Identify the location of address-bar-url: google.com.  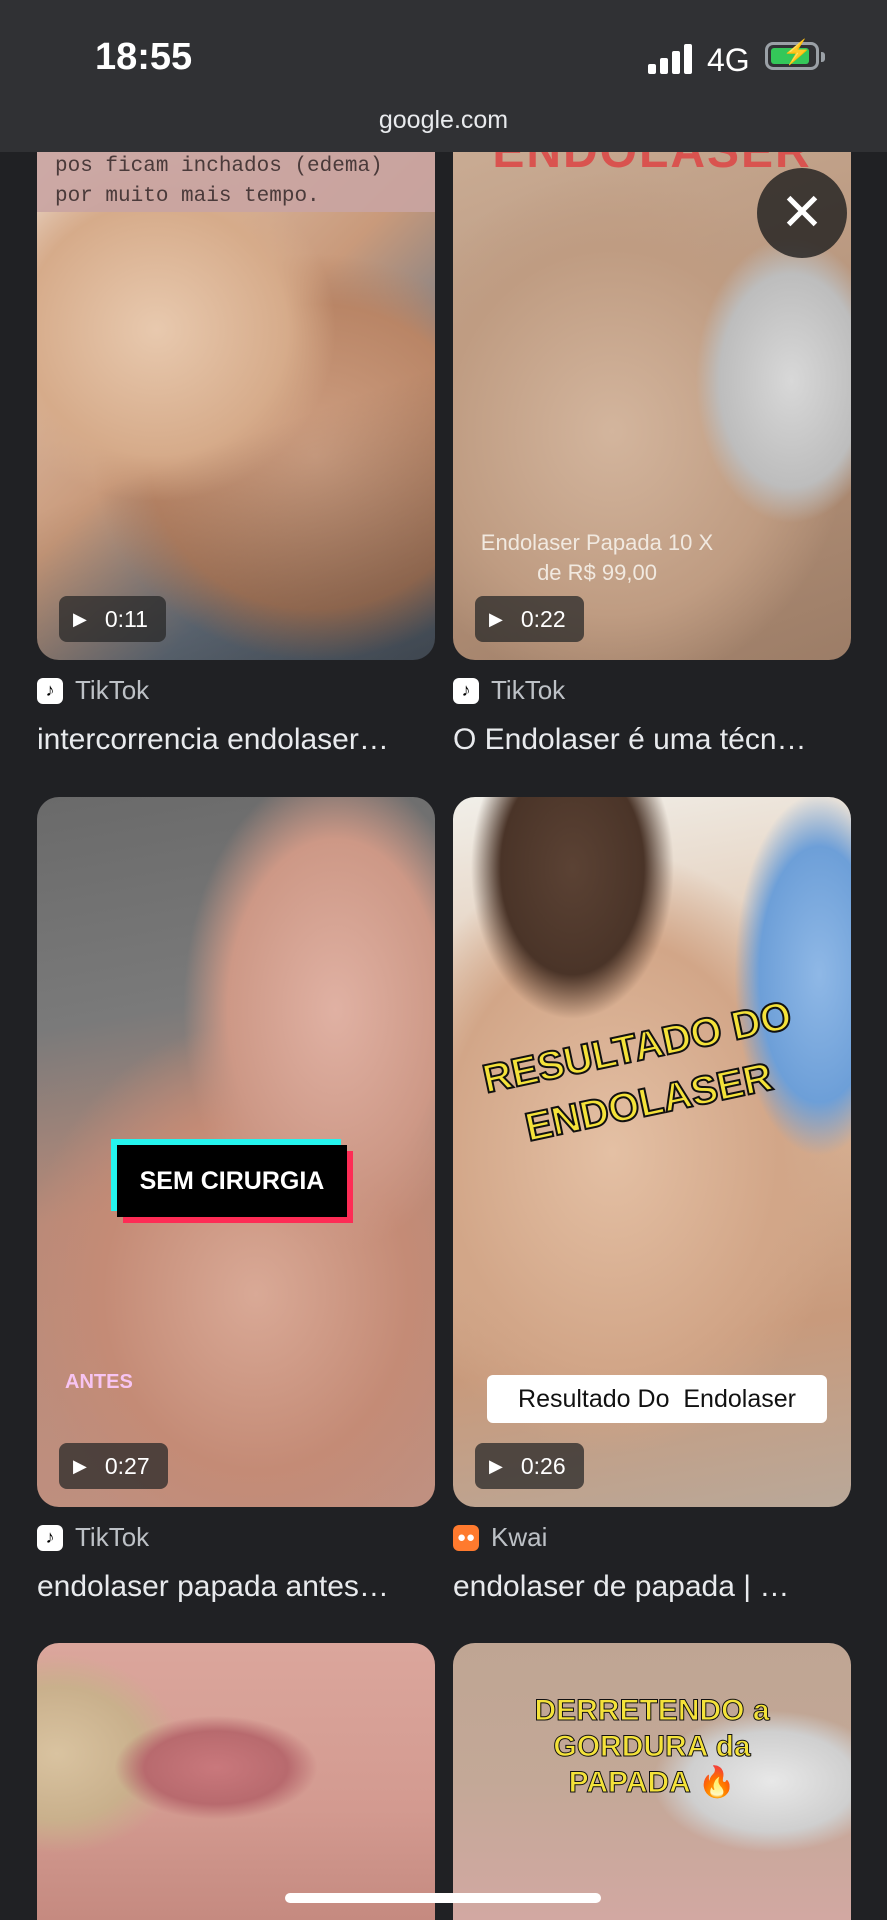
(443, 120).